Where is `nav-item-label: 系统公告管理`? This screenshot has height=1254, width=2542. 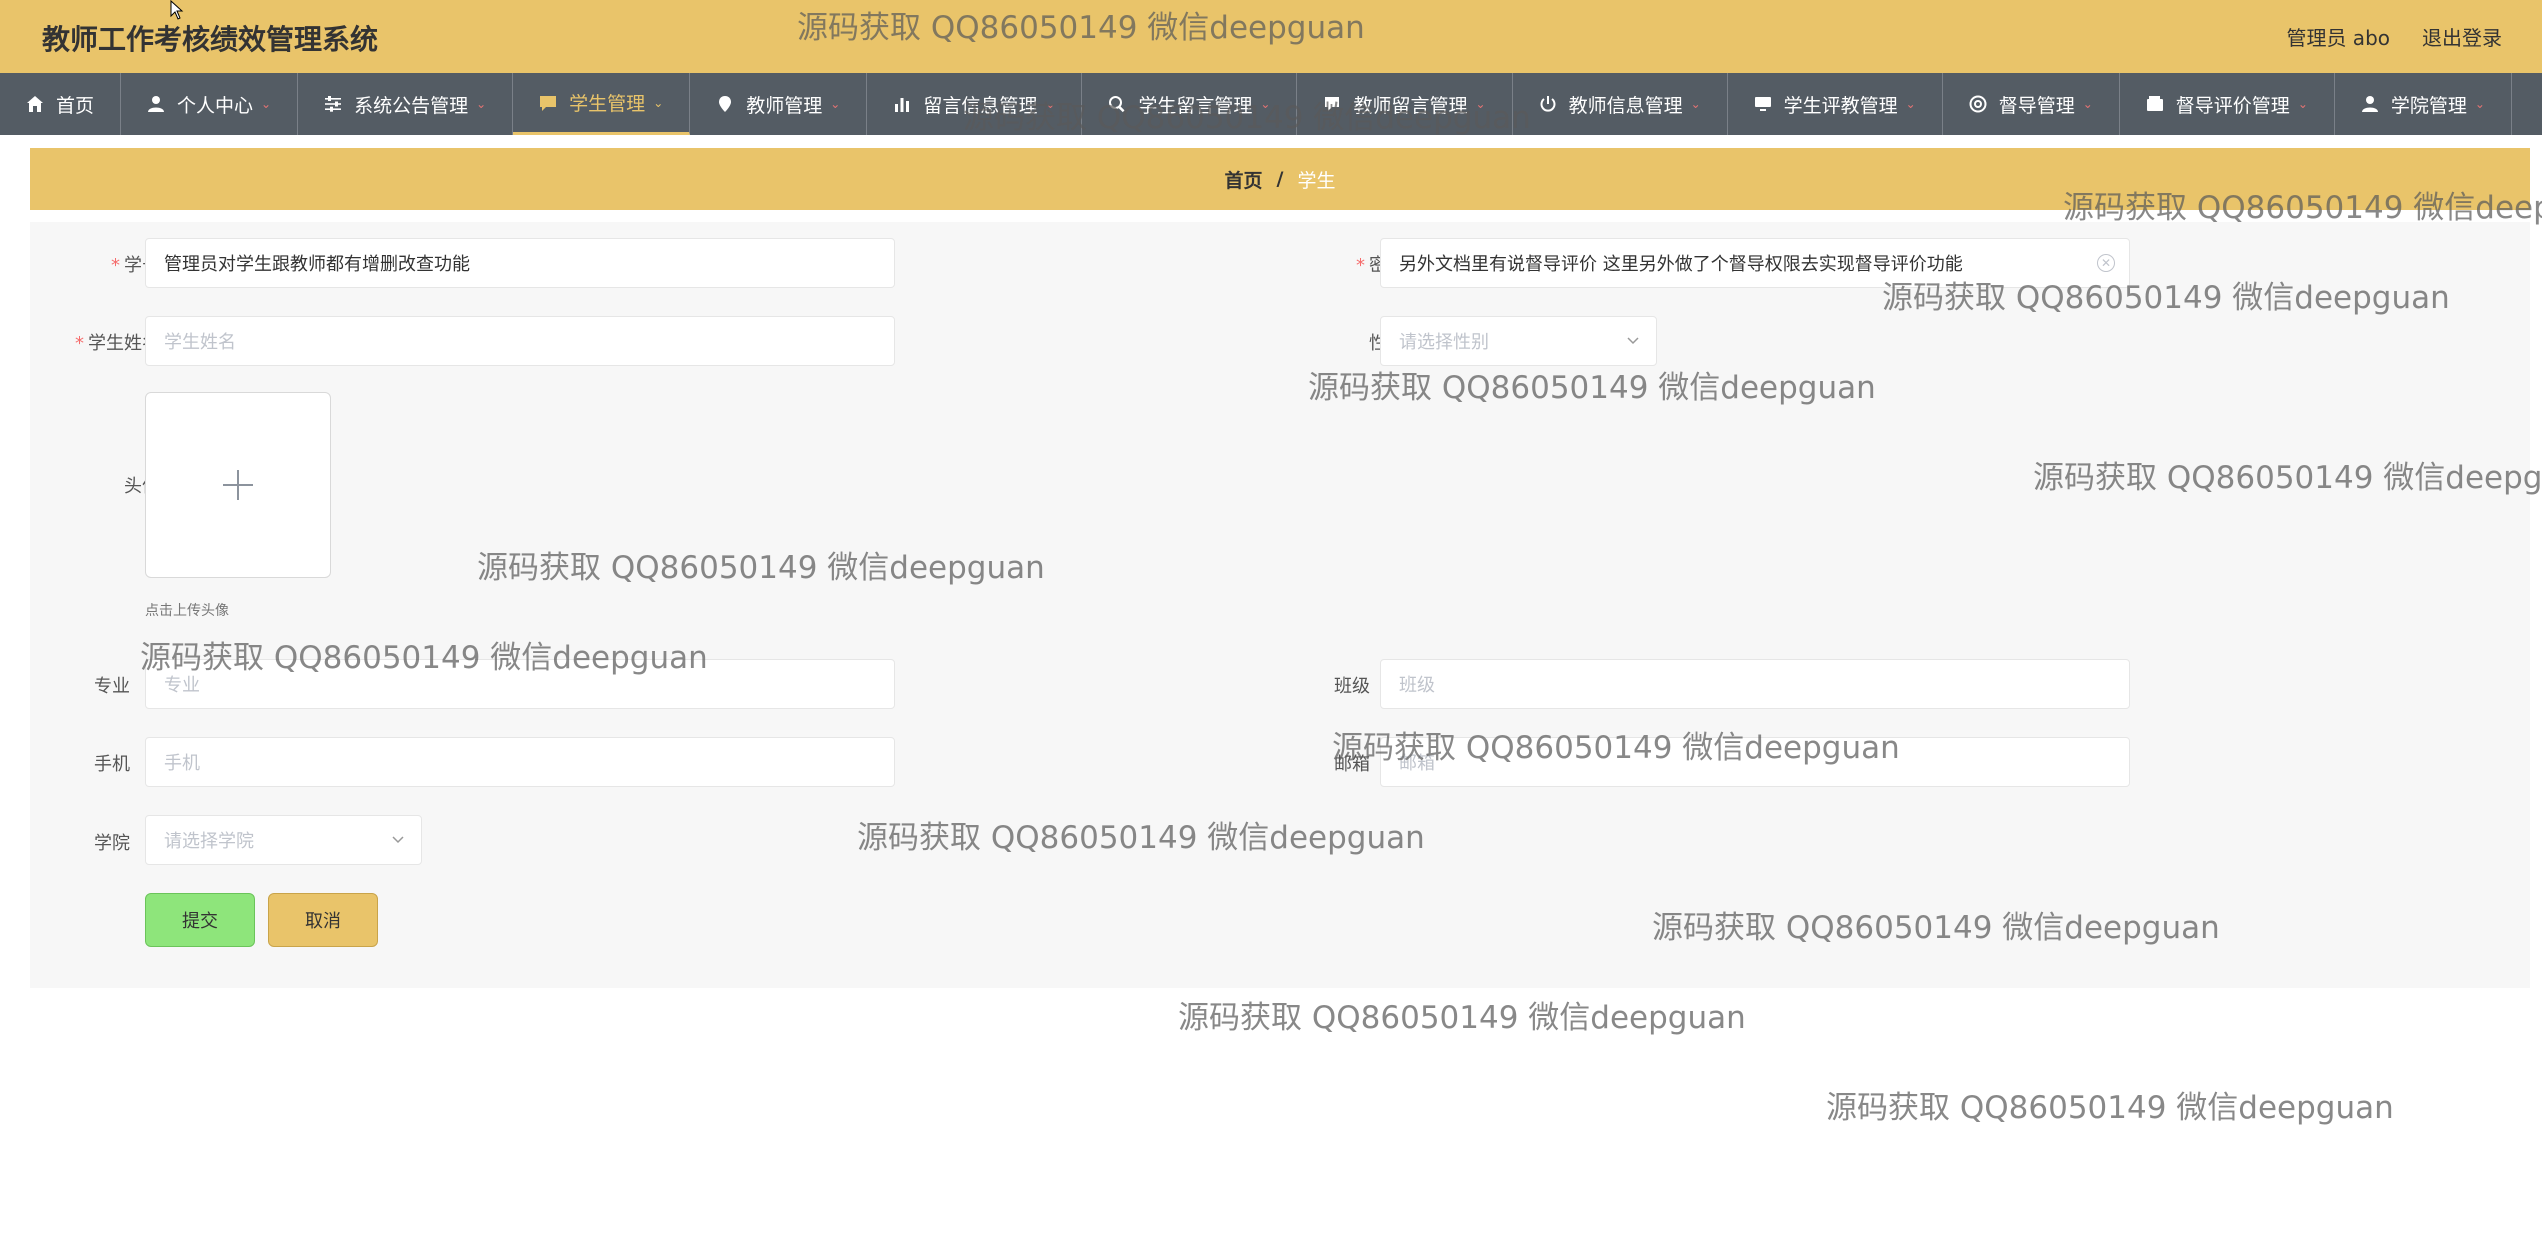
nav-item-label: 系统公告管理 is located at coordinates (411, 105).